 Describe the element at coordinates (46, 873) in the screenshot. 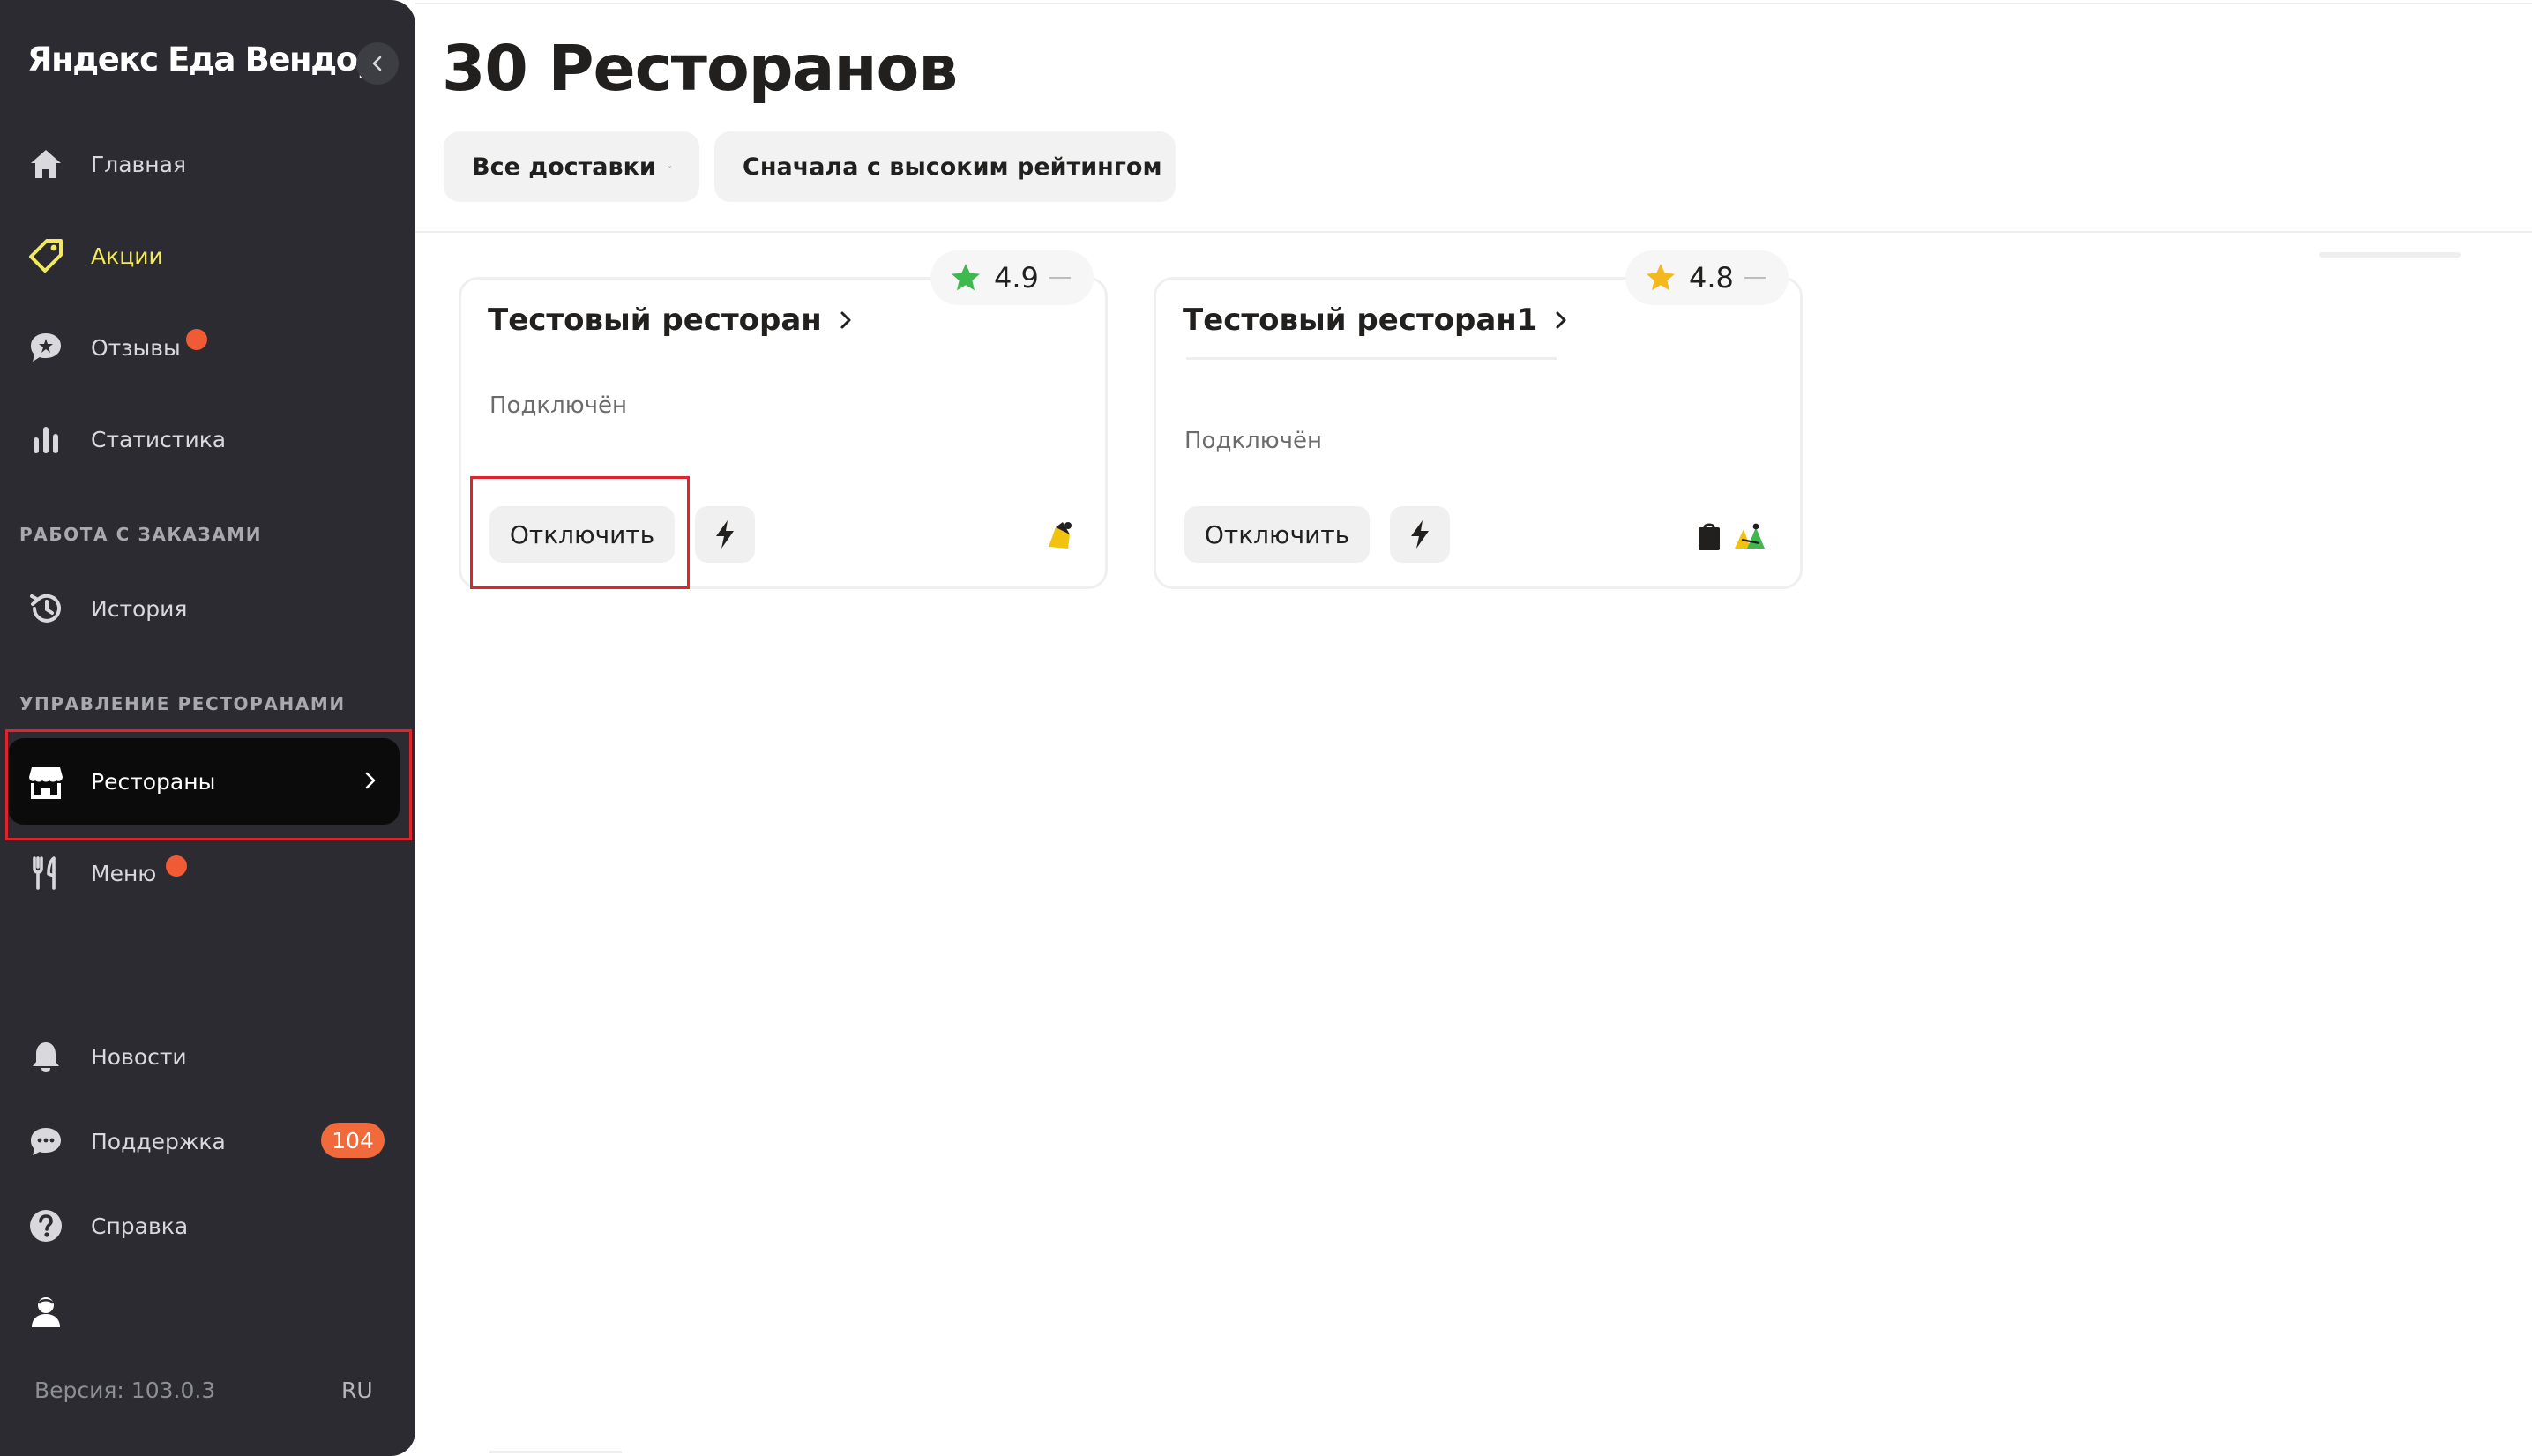

I see `fork-knife-icon` at that location.